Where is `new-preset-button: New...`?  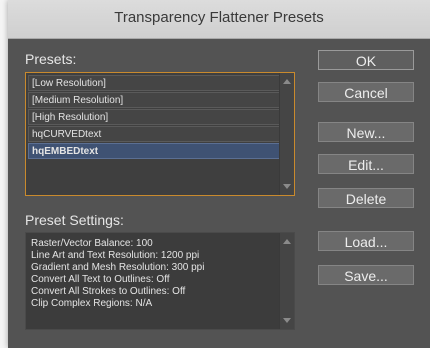 new-preset-button: New... is located at coordinates (366, 132).